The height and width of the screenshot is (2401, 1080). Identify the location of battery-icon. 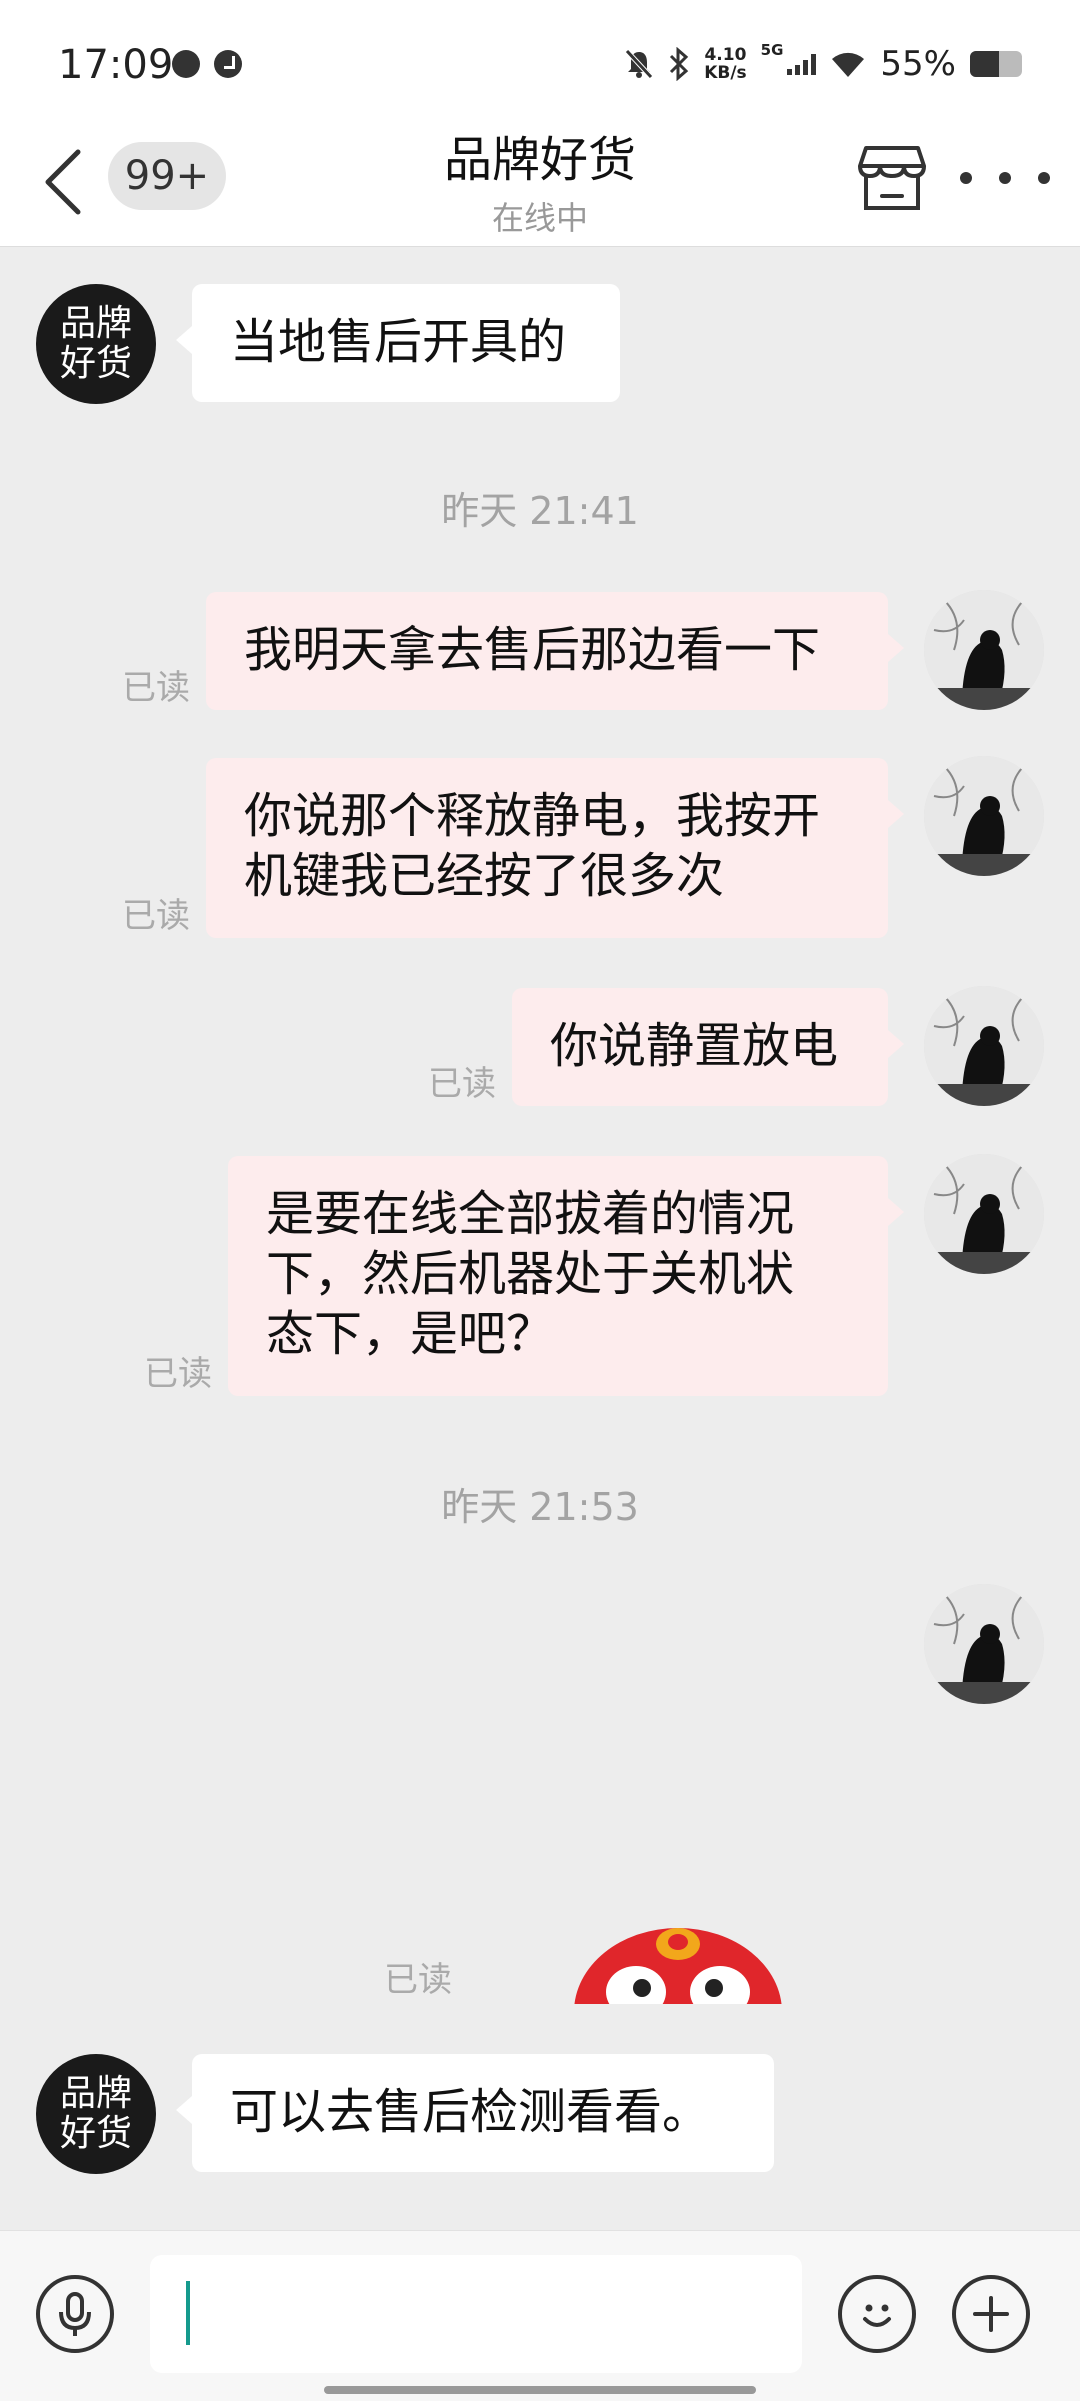
(996, 64).